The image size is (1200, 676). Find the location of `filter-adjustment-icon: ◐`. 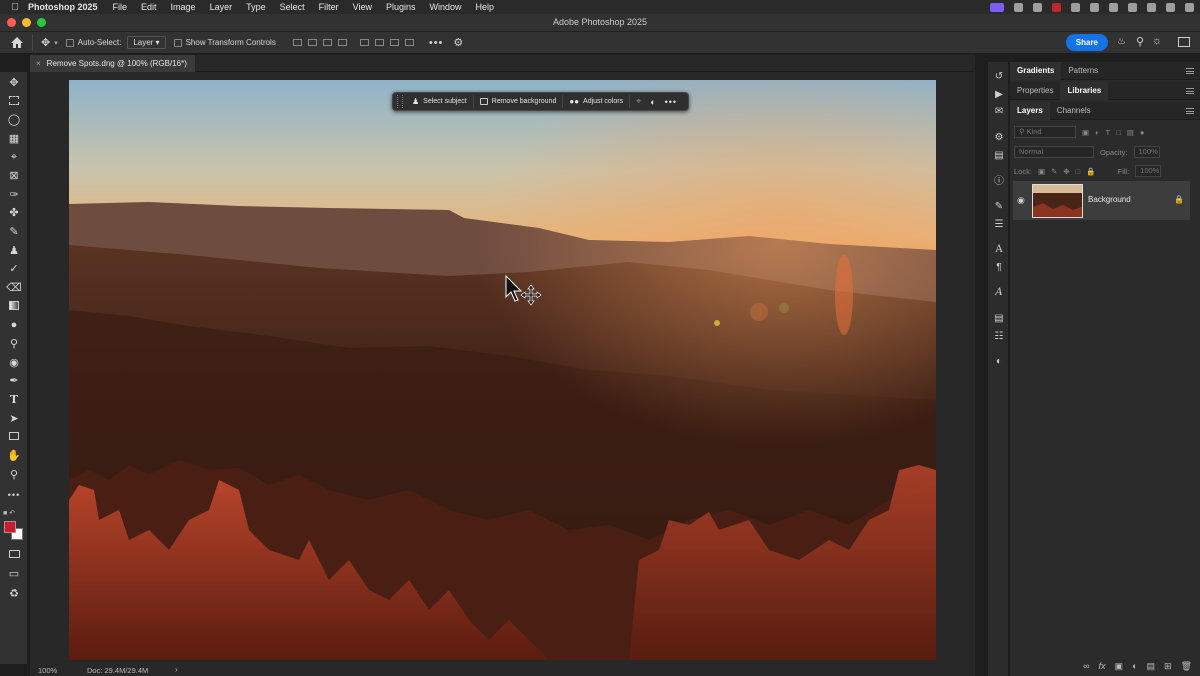

filter-adjustment-icon: ◐ is located at coordinates (1097, 132).